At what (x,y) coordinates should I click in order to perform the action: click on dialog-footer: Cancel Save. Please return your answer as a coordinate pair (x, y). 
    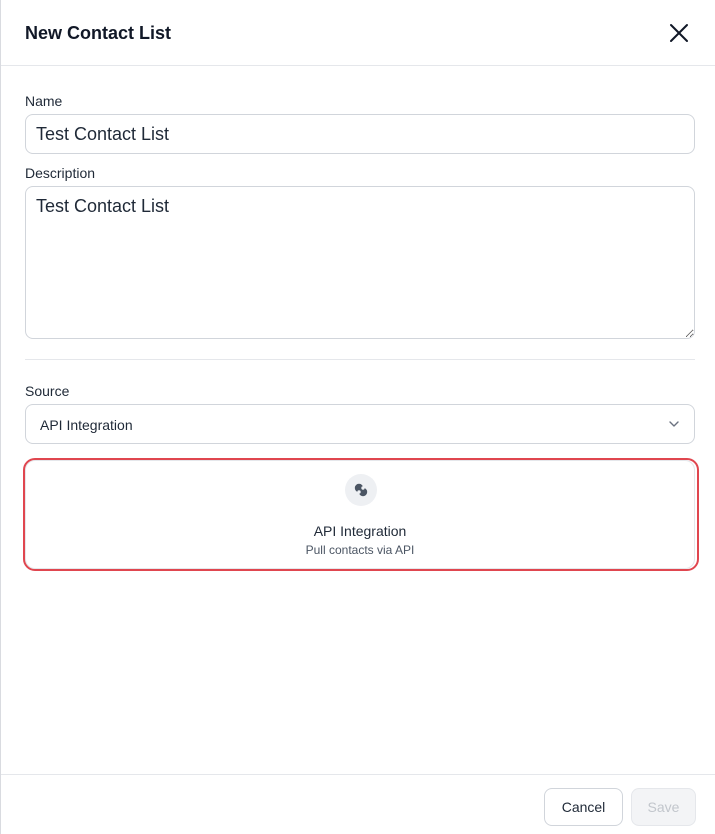
    Looking at the image, I should click on (358, 804).